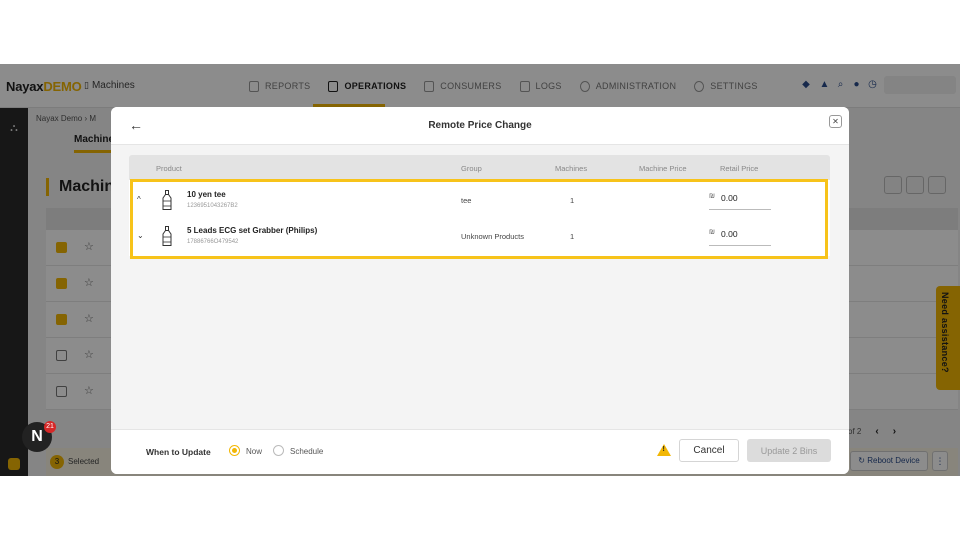 The width and height of the screenshot is (960, 540). Describe the element at coordinates (709, 450) in the screenshot. I see `cancel-button: Cancel` at that location.